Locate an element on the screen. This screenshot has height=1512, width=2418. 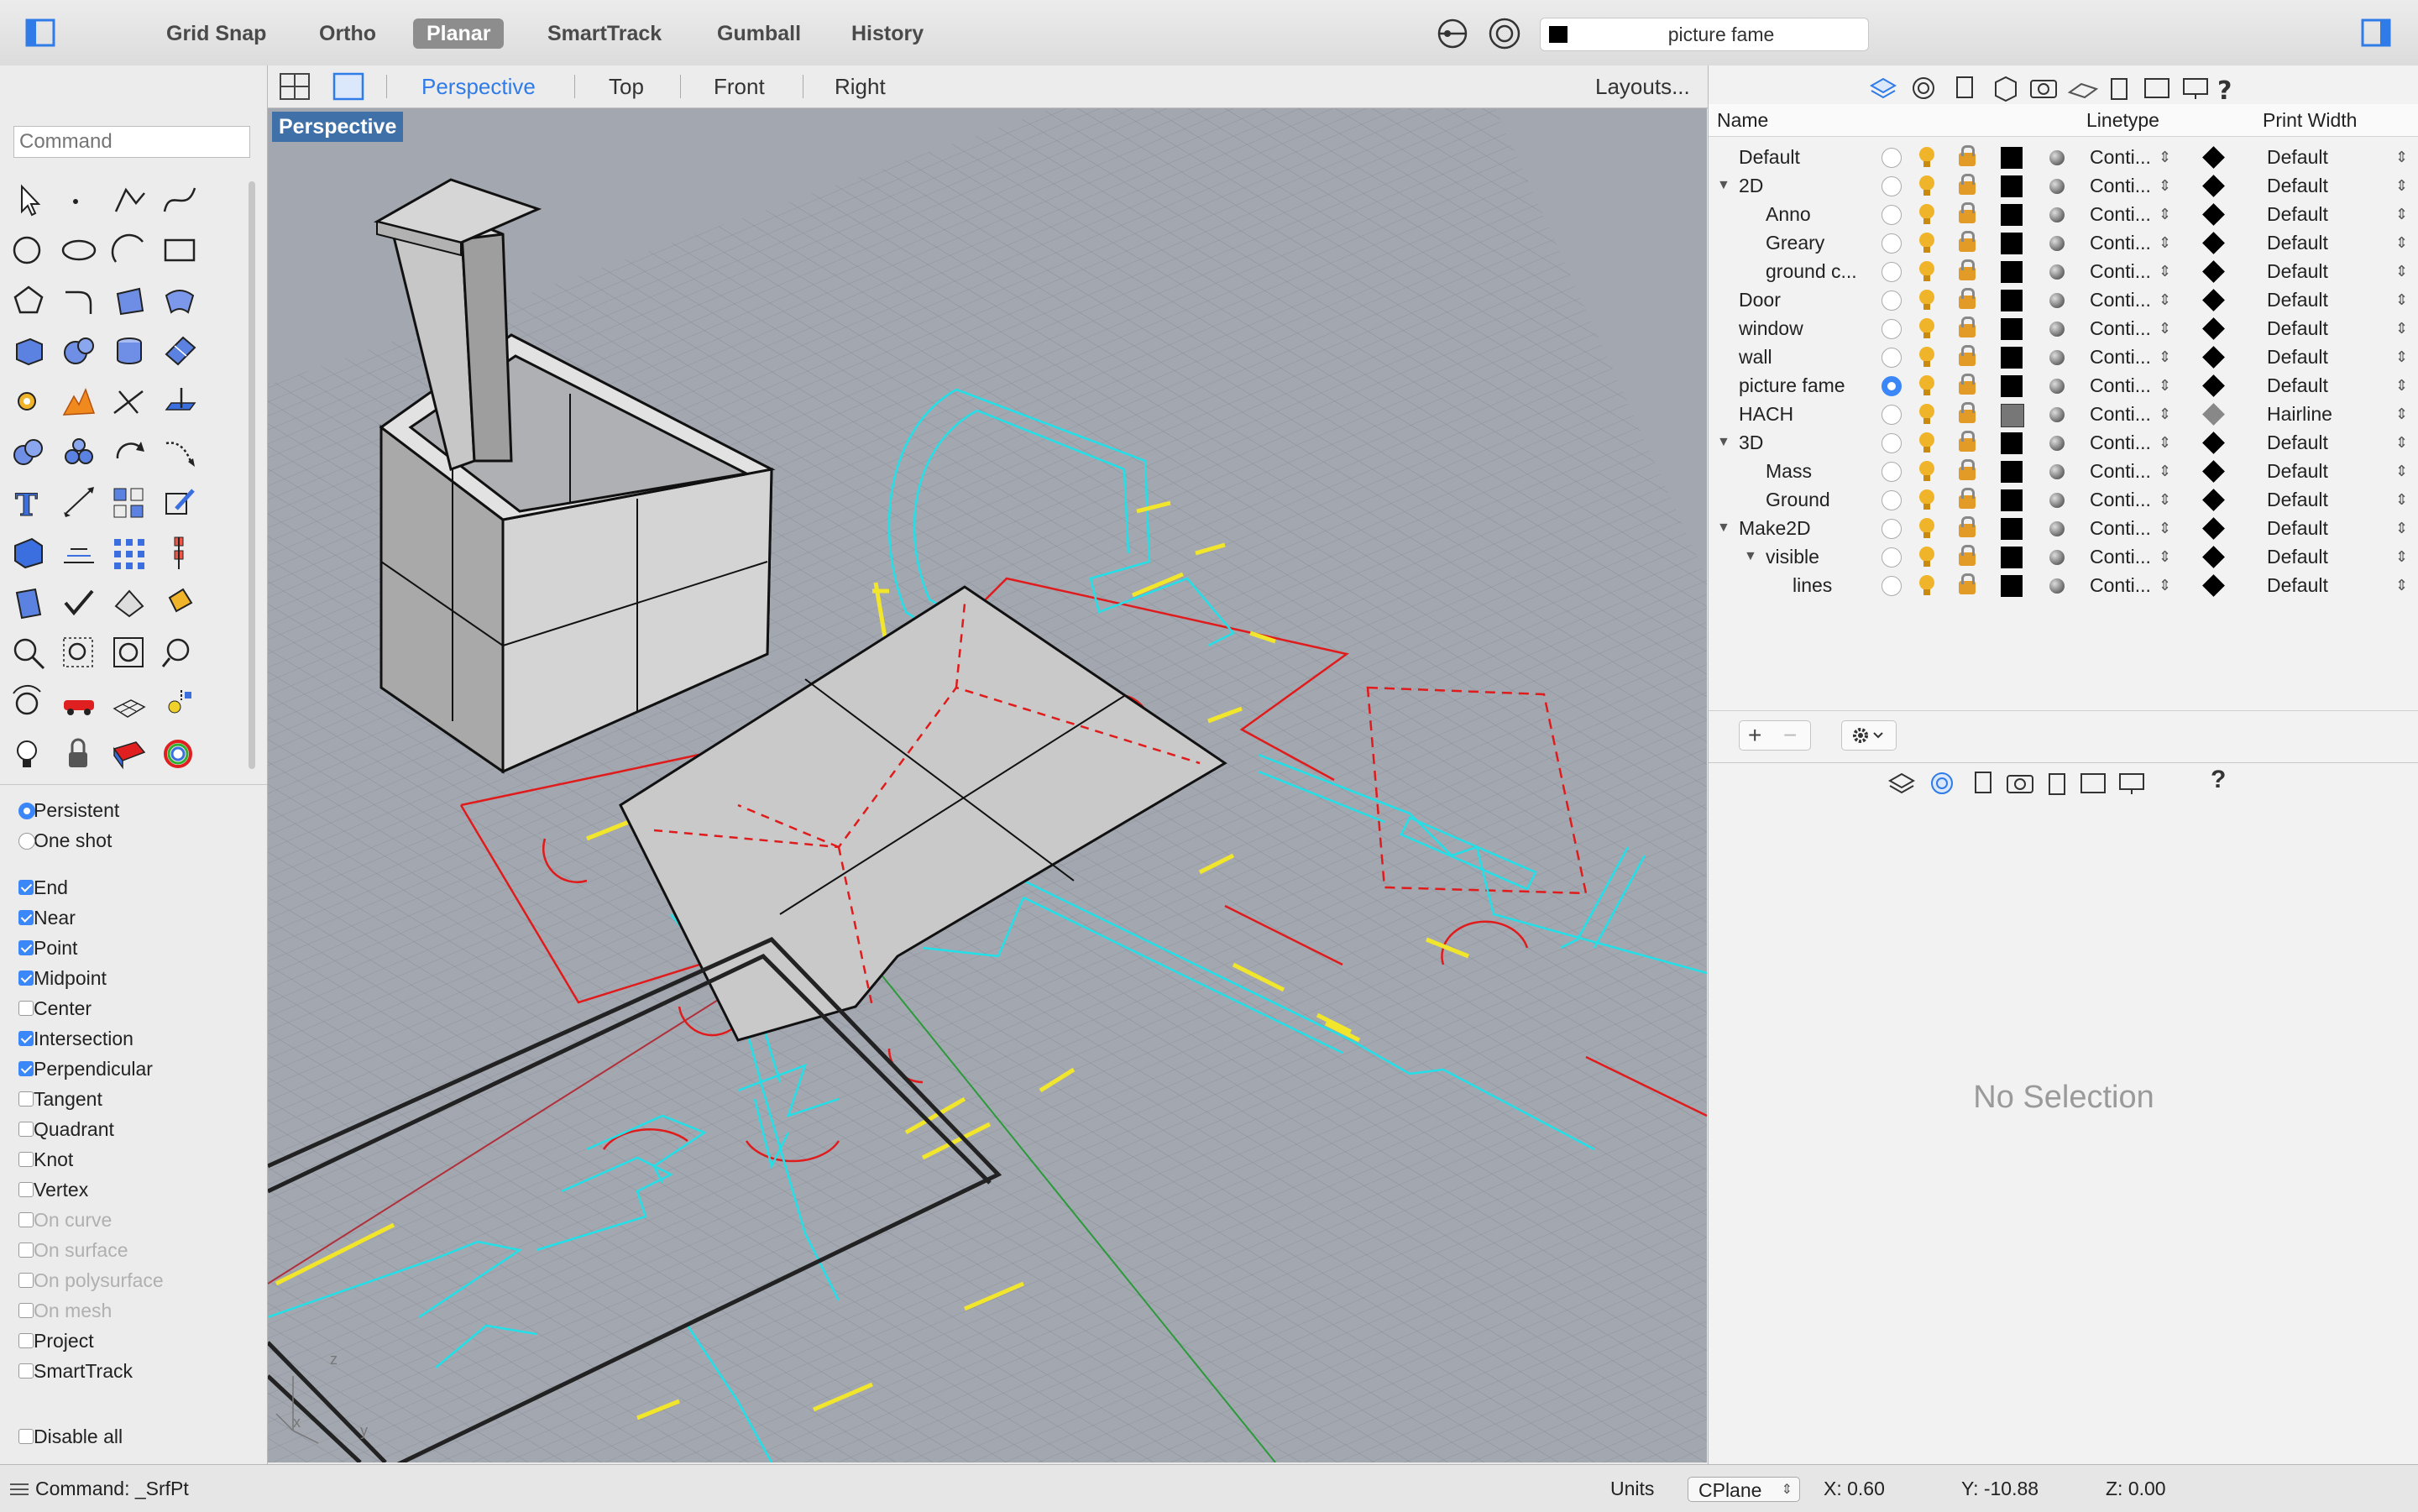
layer-row: ▼ visible Conti... ⇕ Default ⇕ is located at coordinates (2063, 556).